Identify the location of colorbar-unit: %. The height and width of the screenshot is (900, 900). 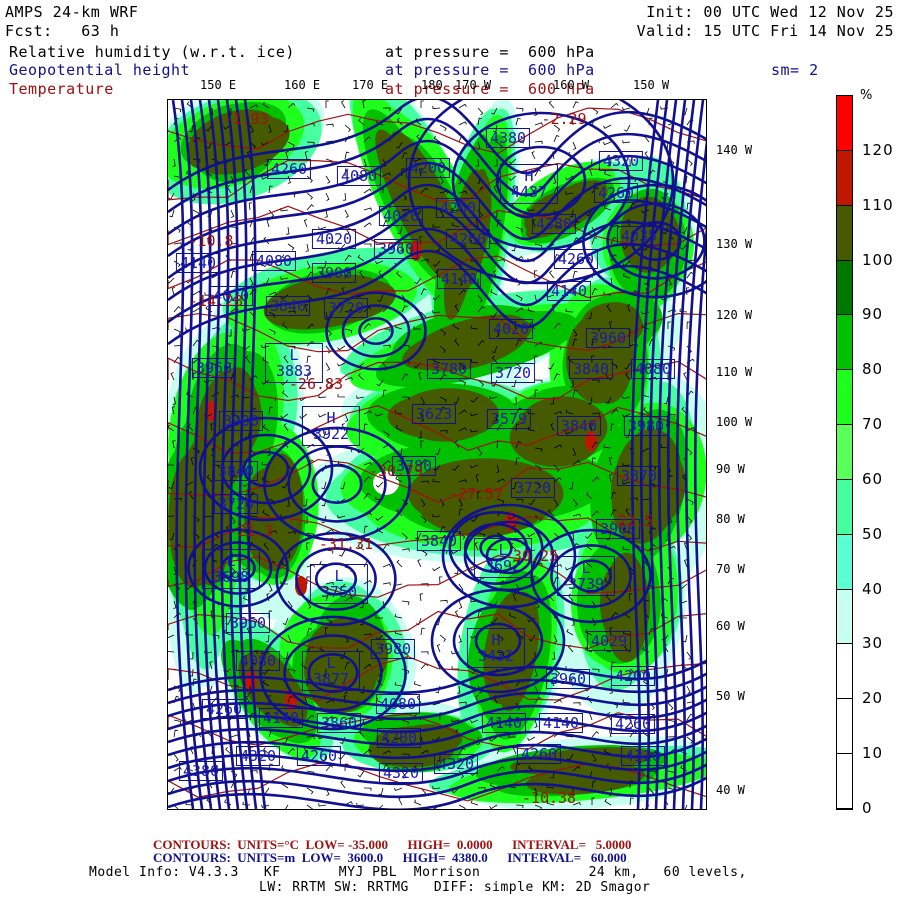
(867, 95).